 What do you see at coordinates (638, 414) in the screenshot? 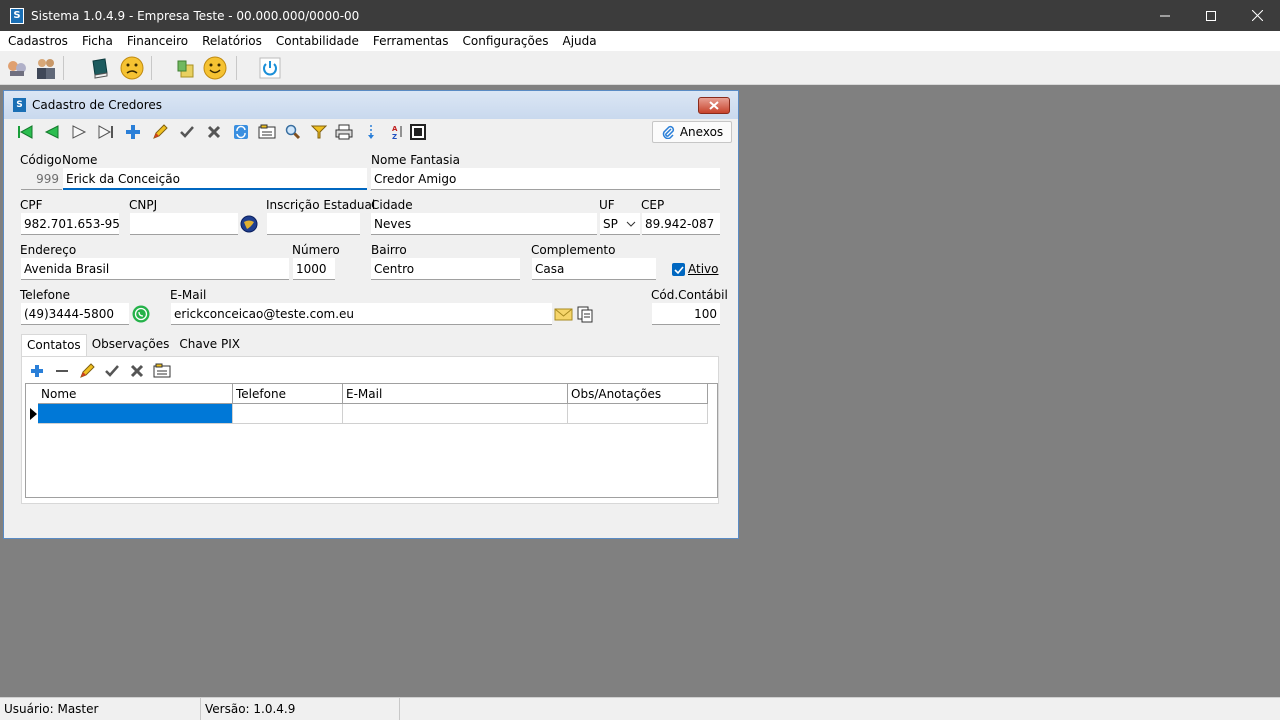
I see `cell-obs` at bounding box center [638, 414].